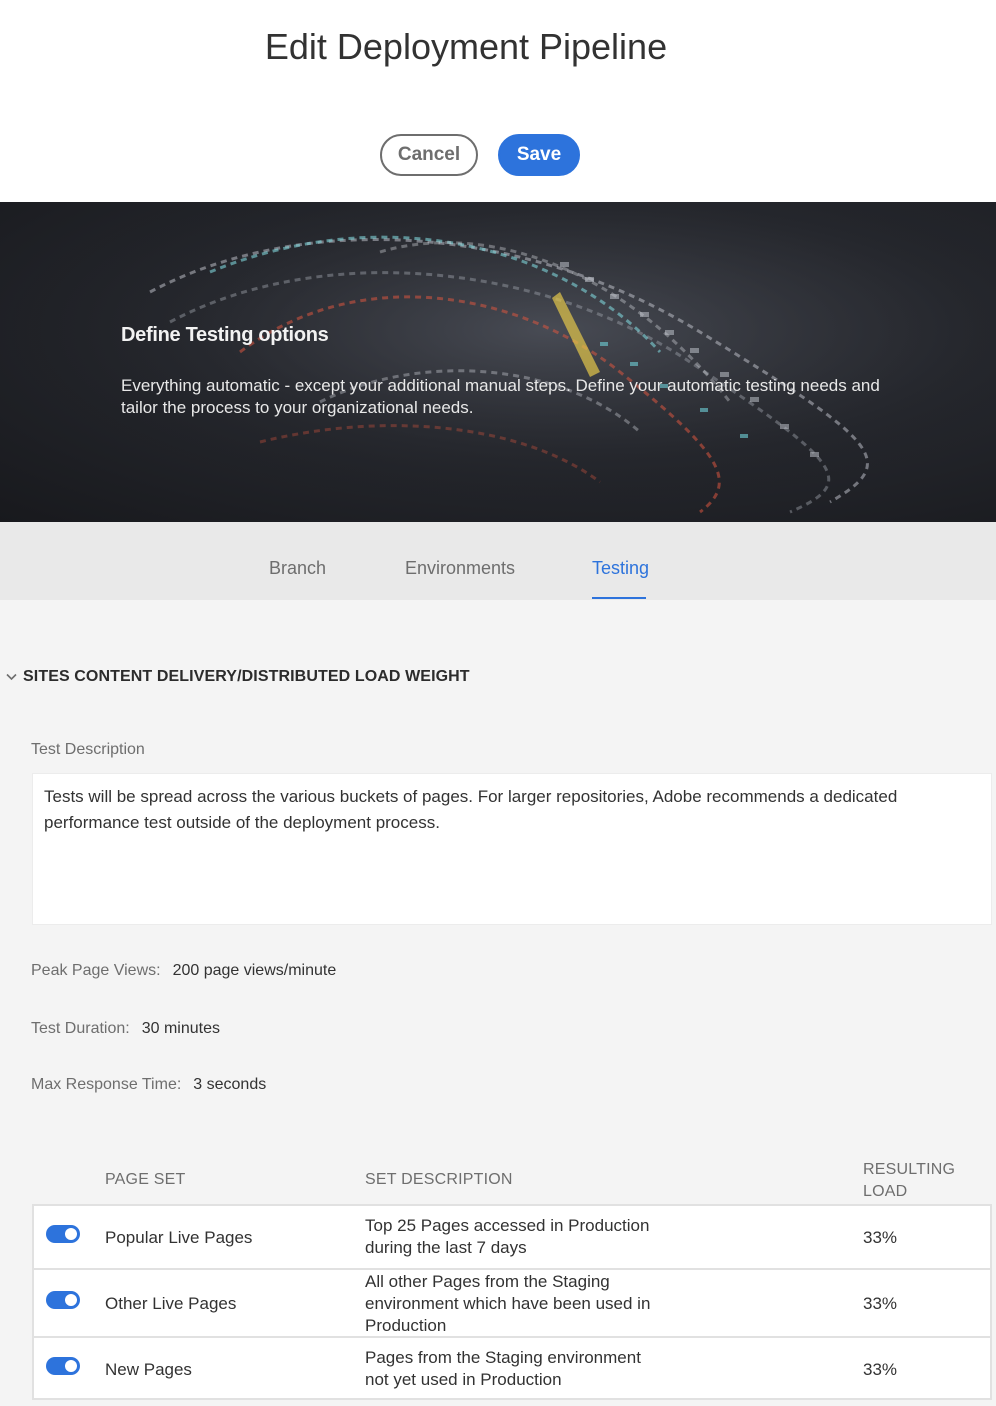  Describe the element at coordinates (179, 1237) in the screenshot. I see `page-set-name: Popular Live Pages` at that location.